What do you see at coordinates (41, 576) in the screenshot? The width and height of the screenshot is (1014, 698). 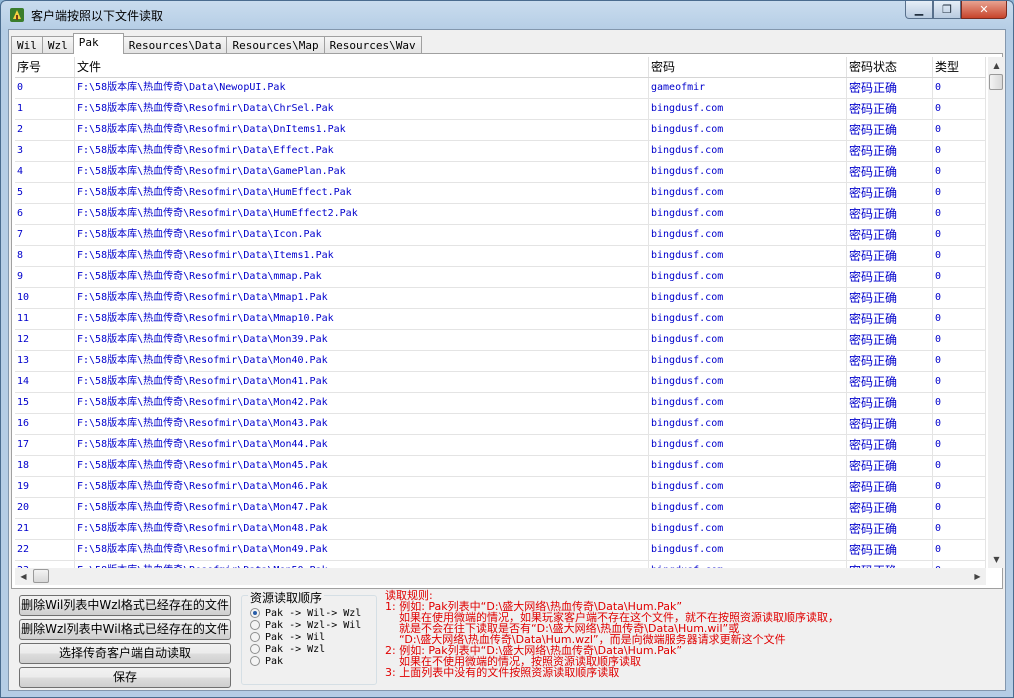 I see `horizontal-scroll-thumb` at bounding box center [41, 576].